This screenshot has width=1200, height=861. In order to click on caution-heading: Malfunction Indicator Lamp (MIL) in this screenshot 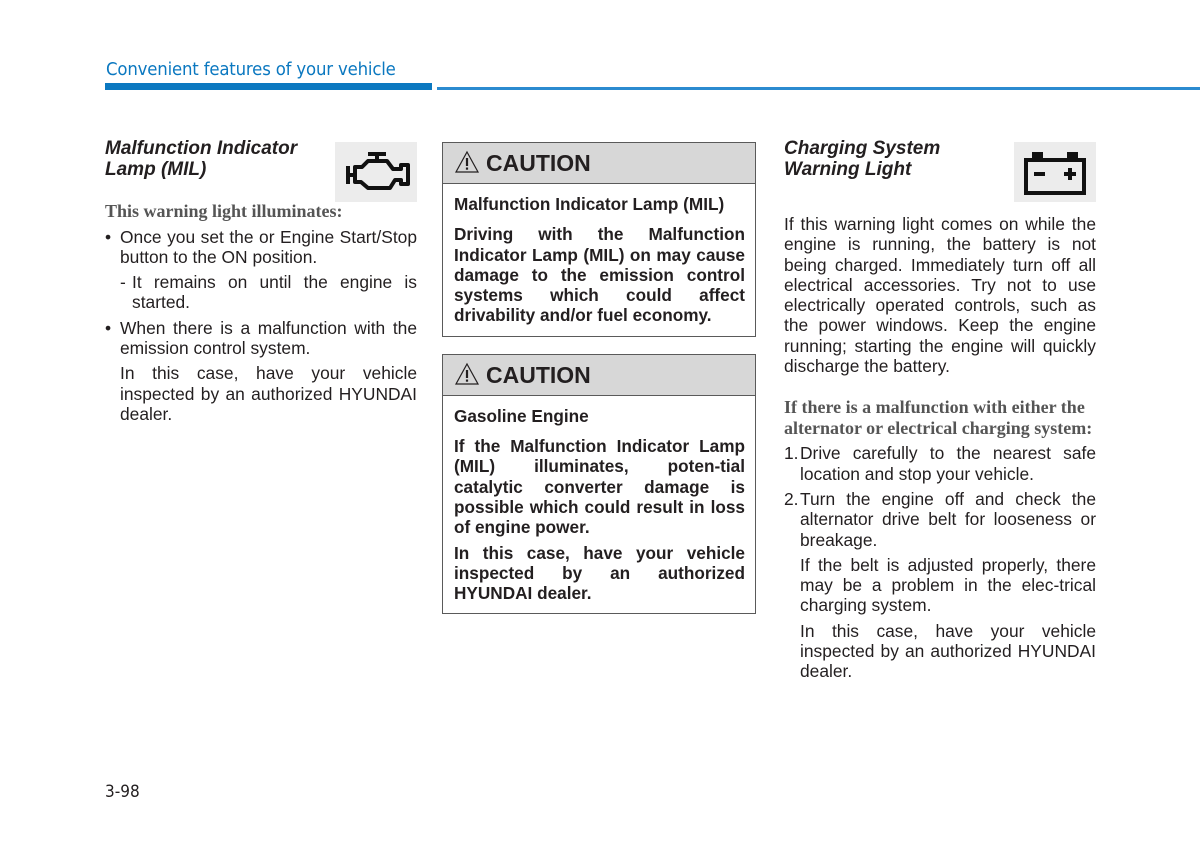, I will do `click(589, 204)`.